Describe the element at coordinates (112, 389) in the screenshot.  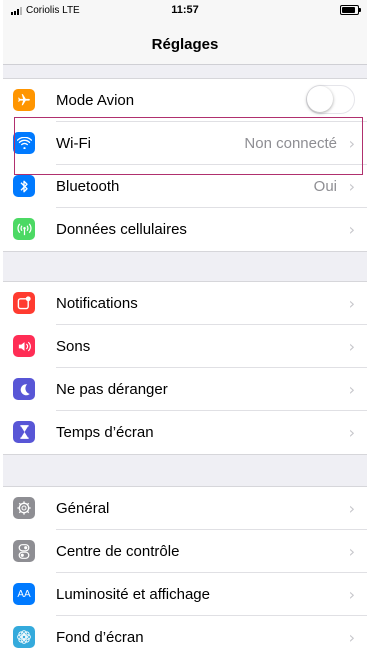
I see `settings-row-label: Ne pas déranger` at that location.